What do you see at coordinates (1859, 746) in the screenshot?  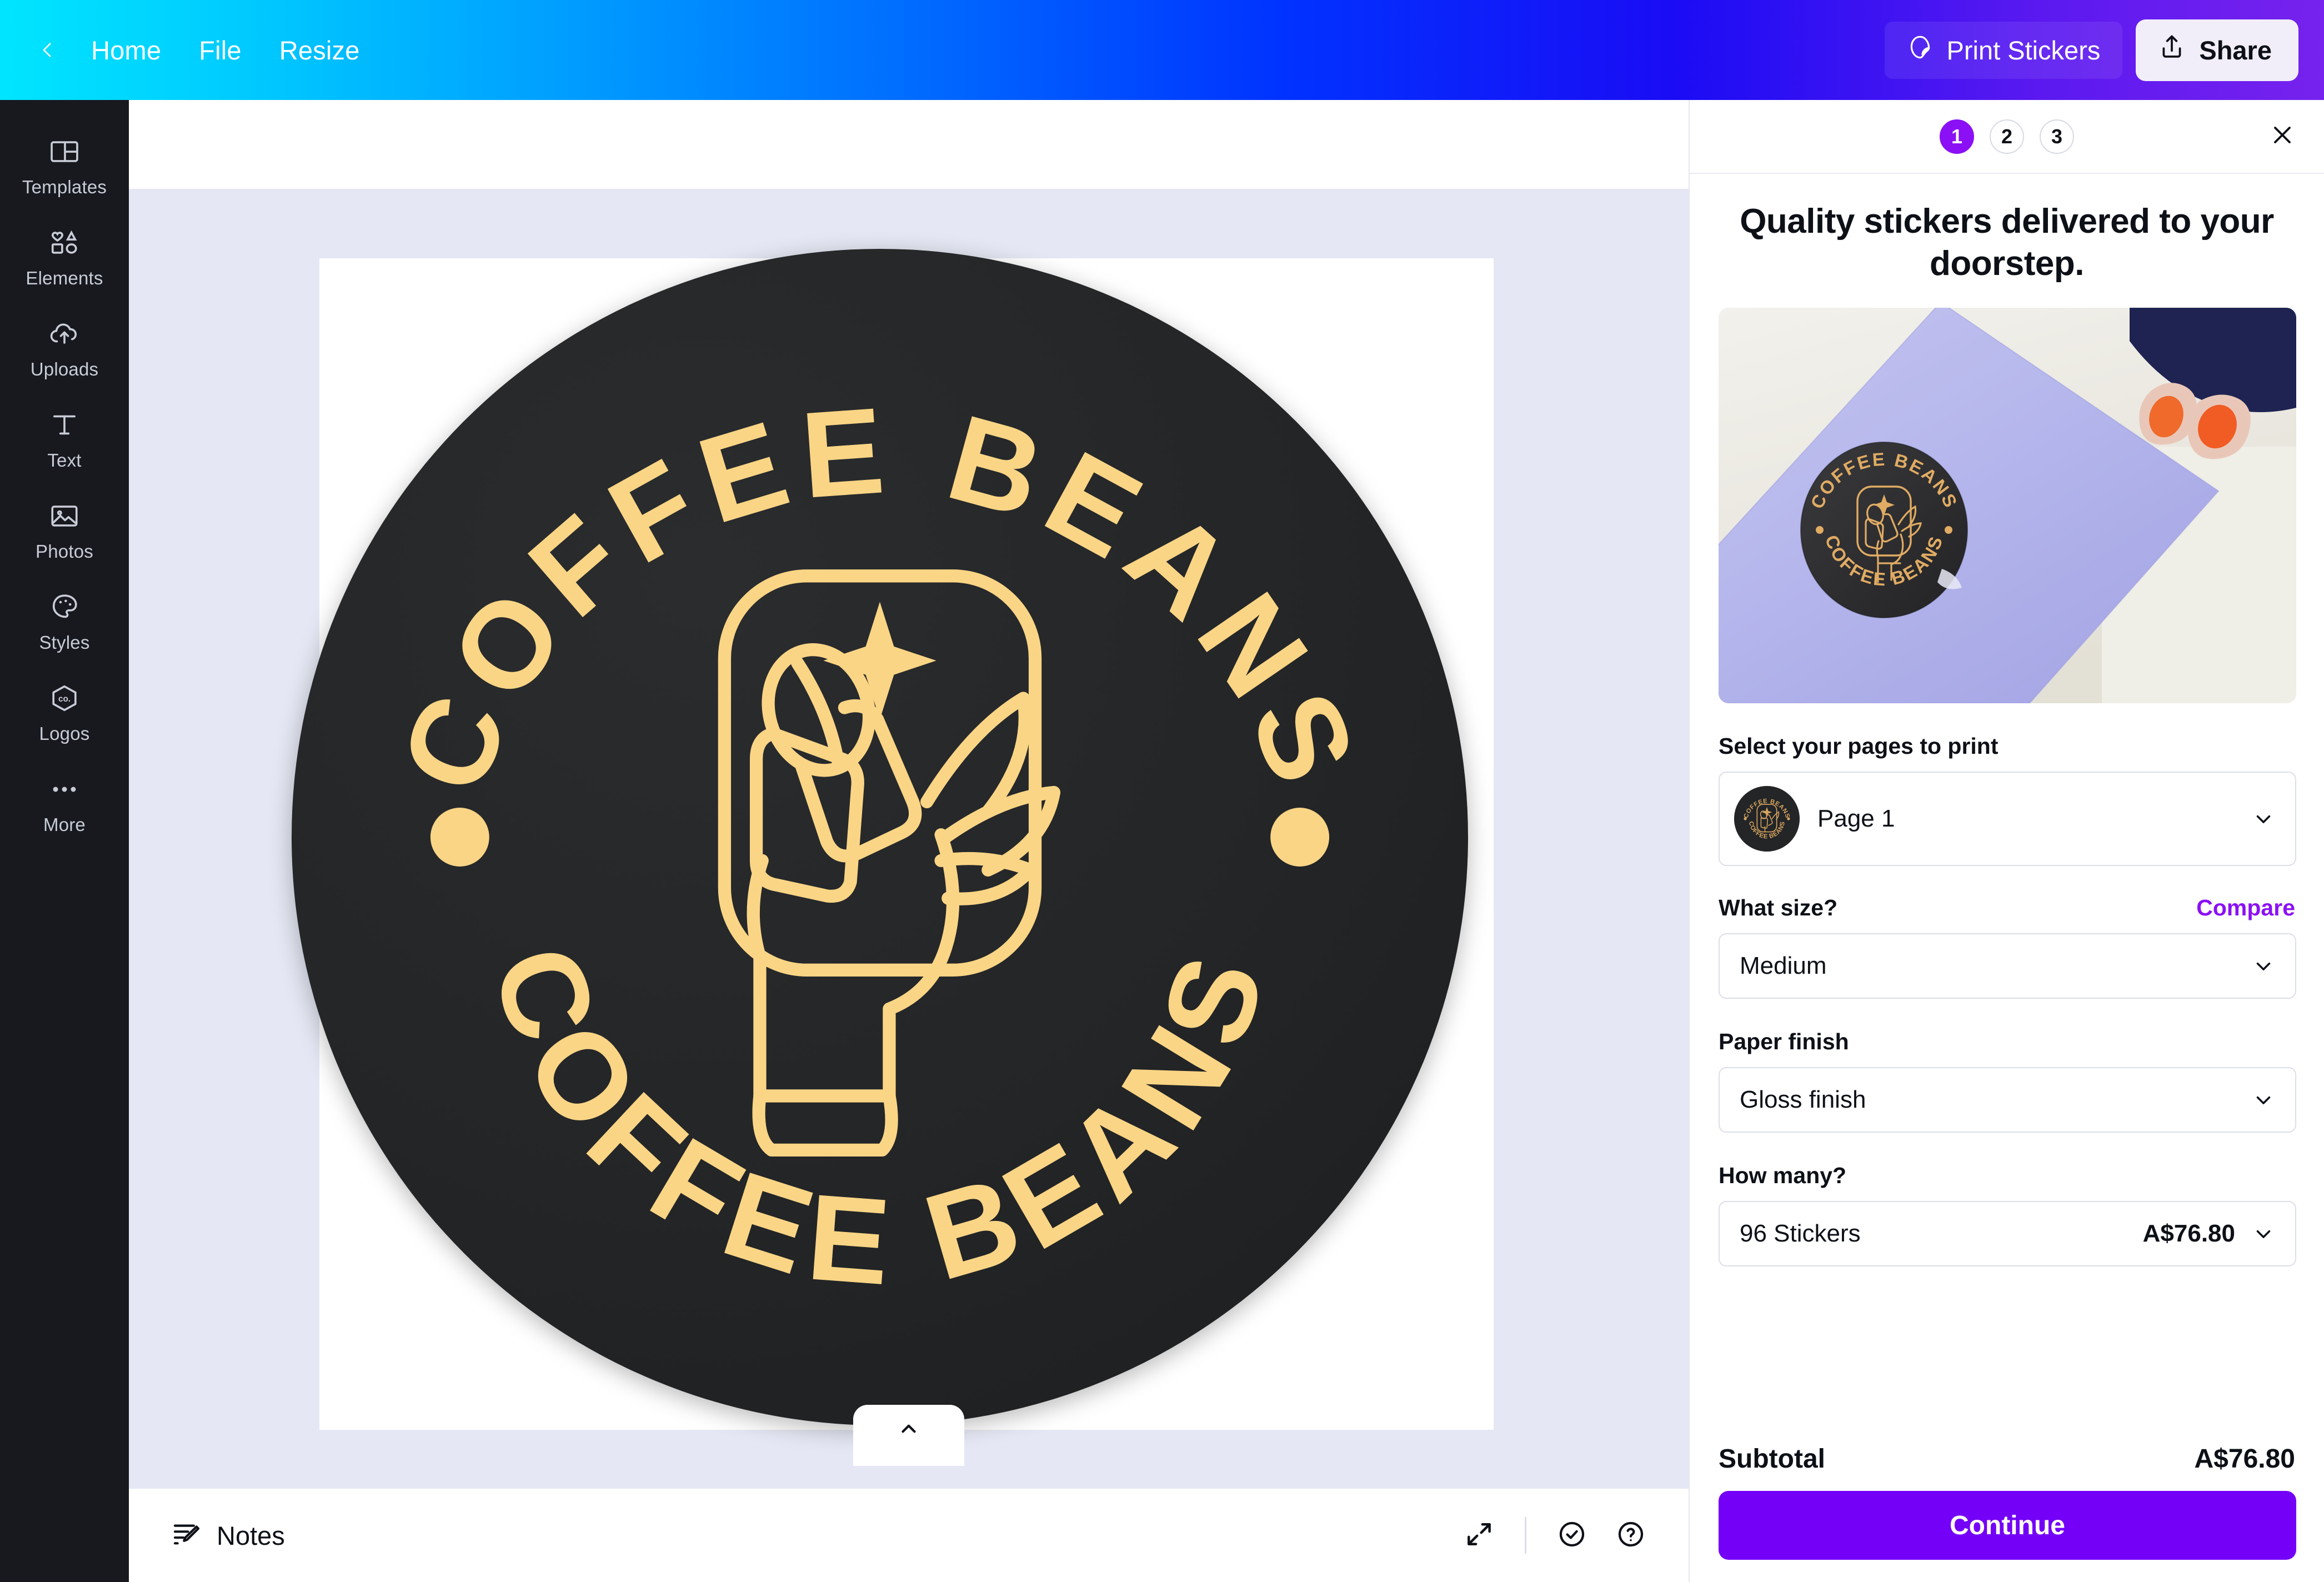 I see `pages-label: Select your pages to print` at bounding box center [1859, 746].